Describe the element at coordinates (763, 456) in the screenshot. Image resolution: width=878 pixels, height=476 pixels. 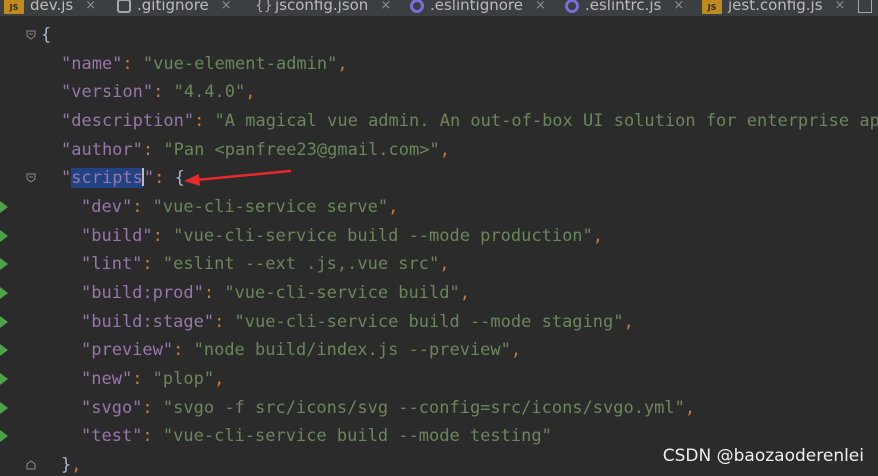
I see `watermark-text: CSDN @baozaoderenlei` at that location.